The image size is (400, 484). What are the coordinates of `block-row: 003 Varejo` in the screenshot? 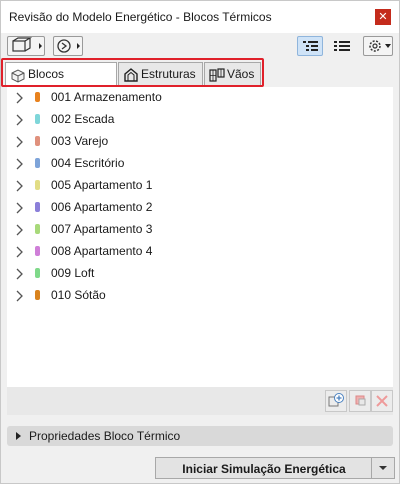 It's located at (200, 142).